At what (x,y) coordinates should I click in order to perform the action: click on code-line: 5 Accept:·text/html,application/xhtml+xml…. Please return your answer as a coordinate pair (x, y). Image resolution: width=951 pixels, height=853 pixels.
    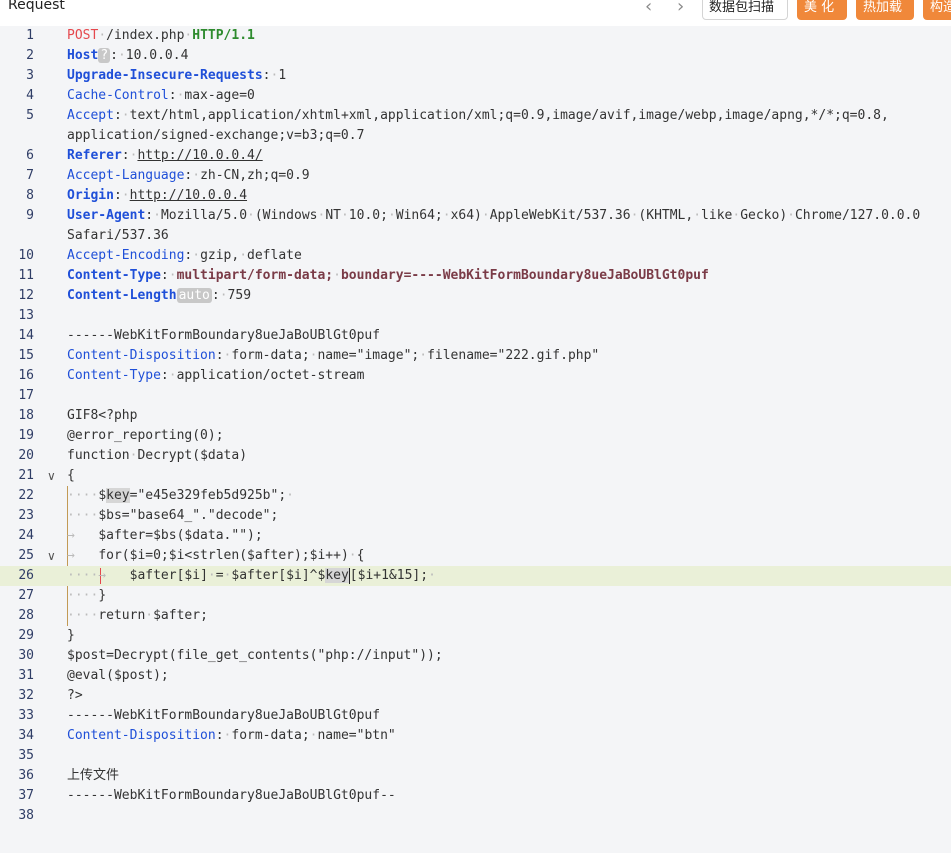
    Looking at the image, I should click on (475, 116).